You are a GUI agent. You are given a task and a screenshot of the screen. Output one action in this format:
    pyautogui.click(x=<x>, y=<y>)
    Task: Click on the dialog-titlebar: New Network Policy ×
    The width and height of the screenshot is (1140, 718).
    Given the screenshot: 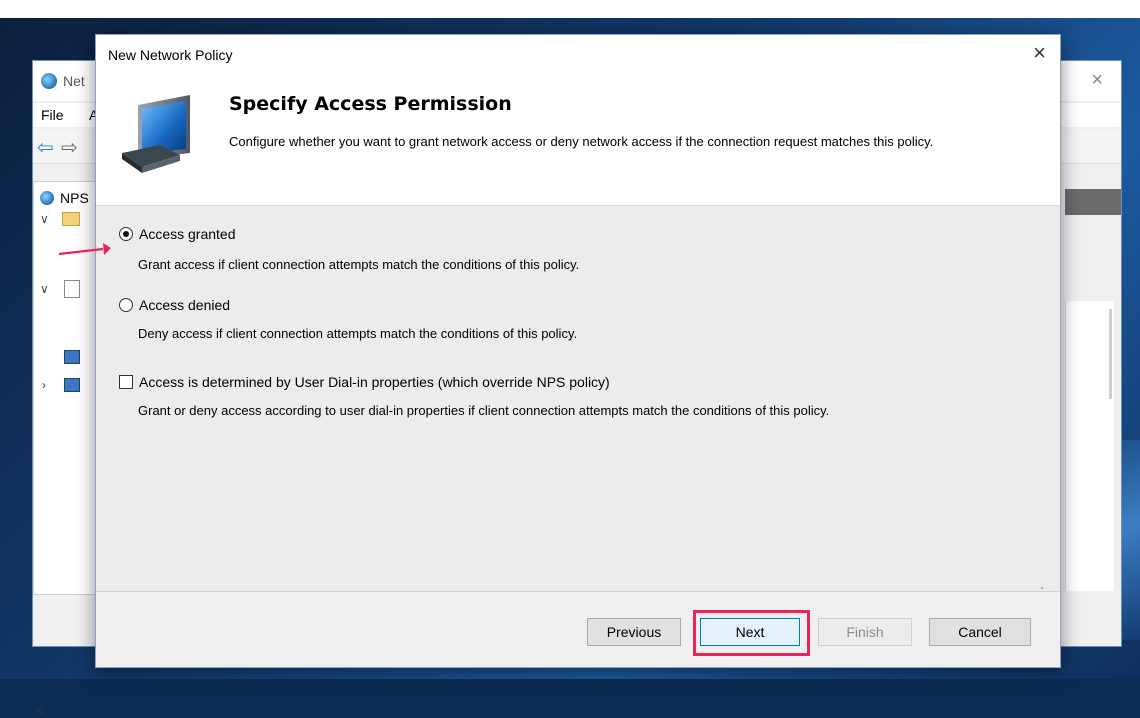 What is the action you would take?
    pyautogui.click(x=578, y=54)
    